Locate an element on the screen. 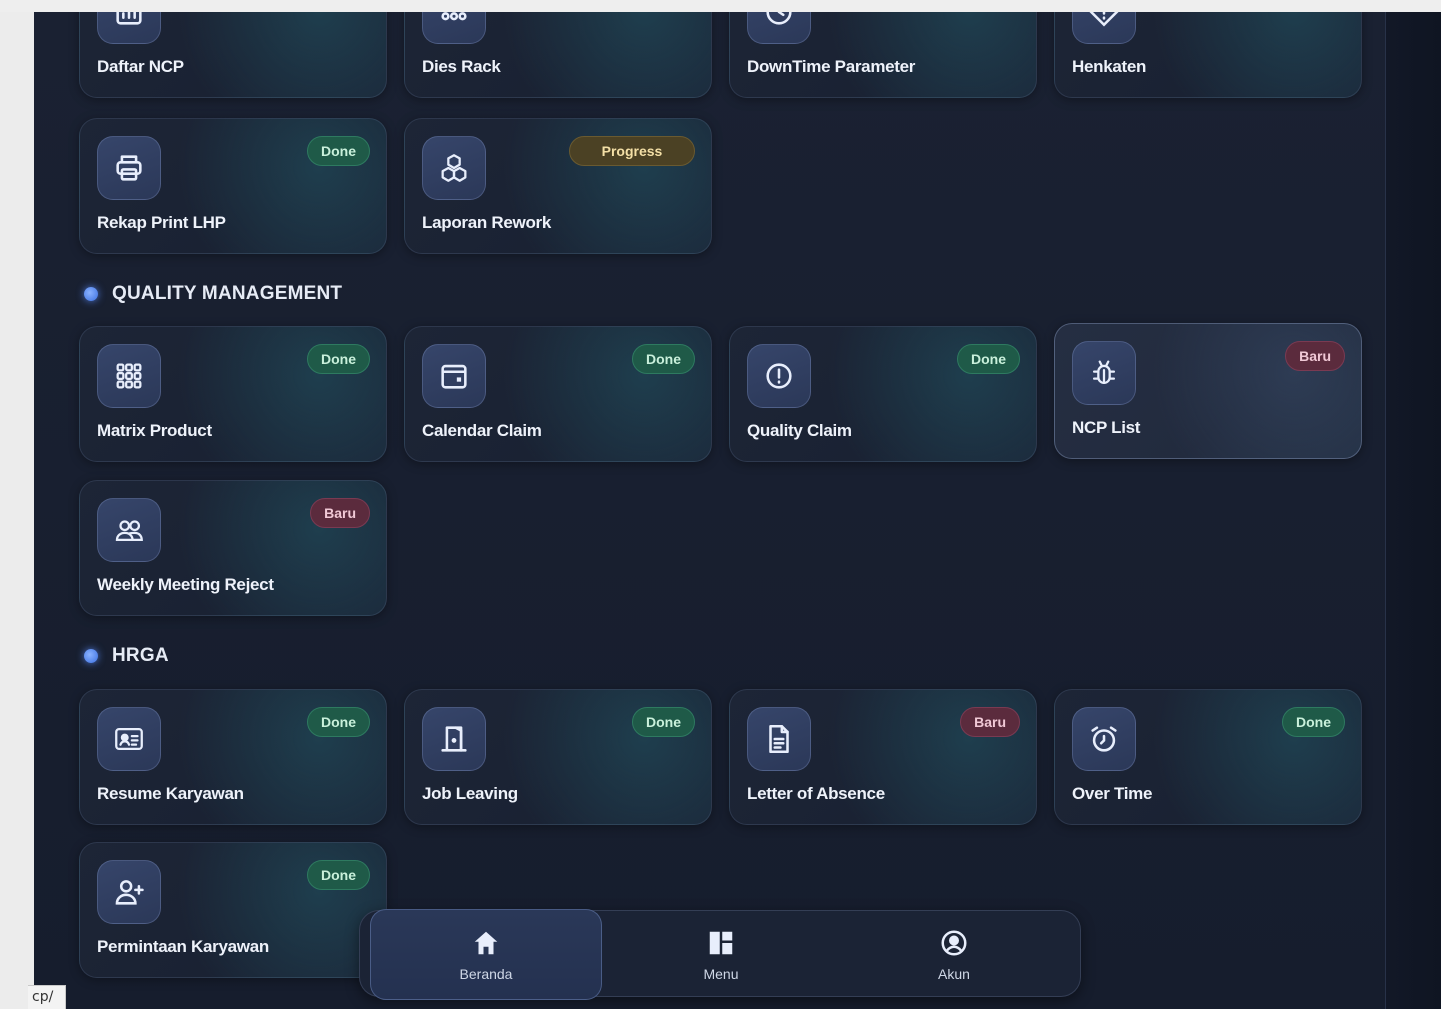  boxes-icon is located at coordinates (454, 168).